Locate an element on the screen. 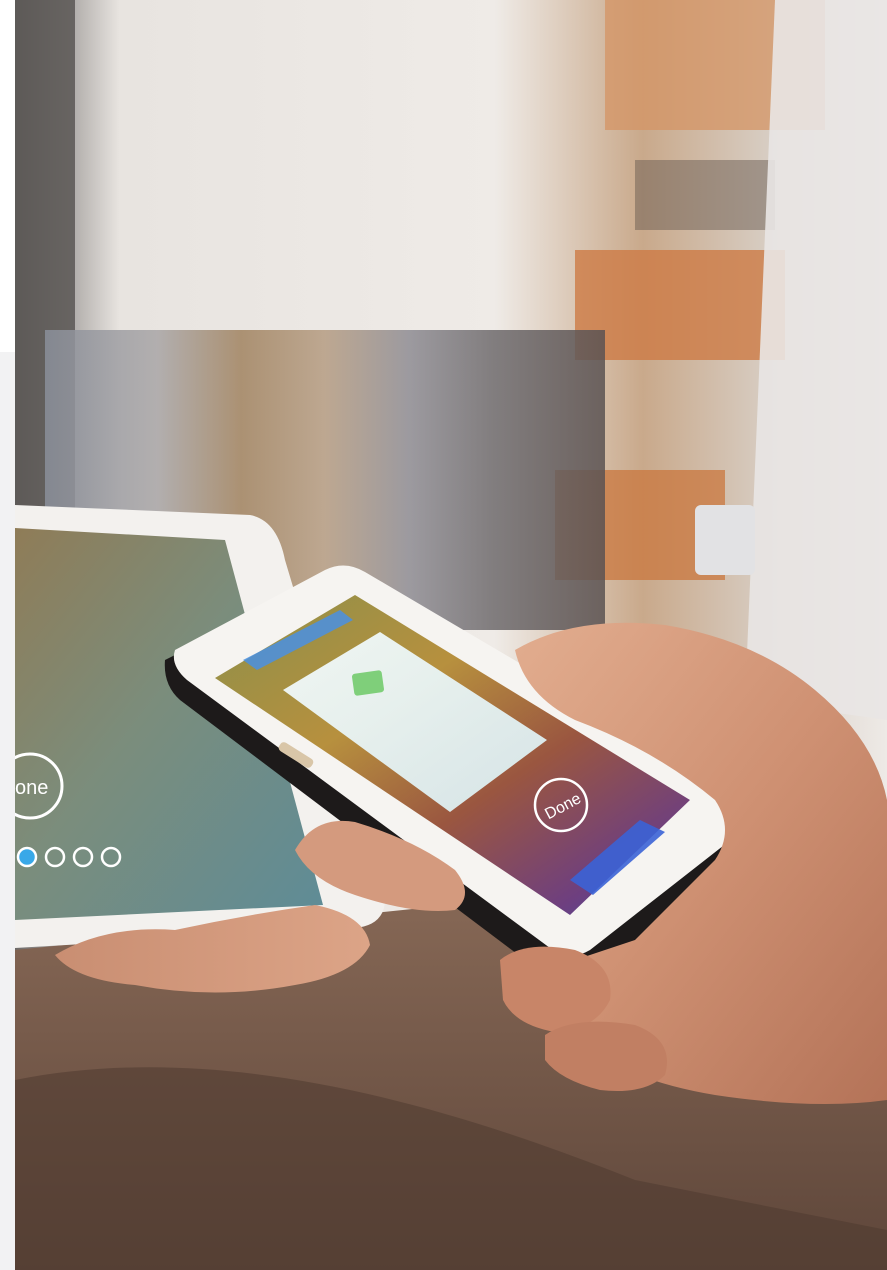 Image resolution: width=887 pixels, height=1270 pixels. card-chip-icon is located at coordinates (368, 683).